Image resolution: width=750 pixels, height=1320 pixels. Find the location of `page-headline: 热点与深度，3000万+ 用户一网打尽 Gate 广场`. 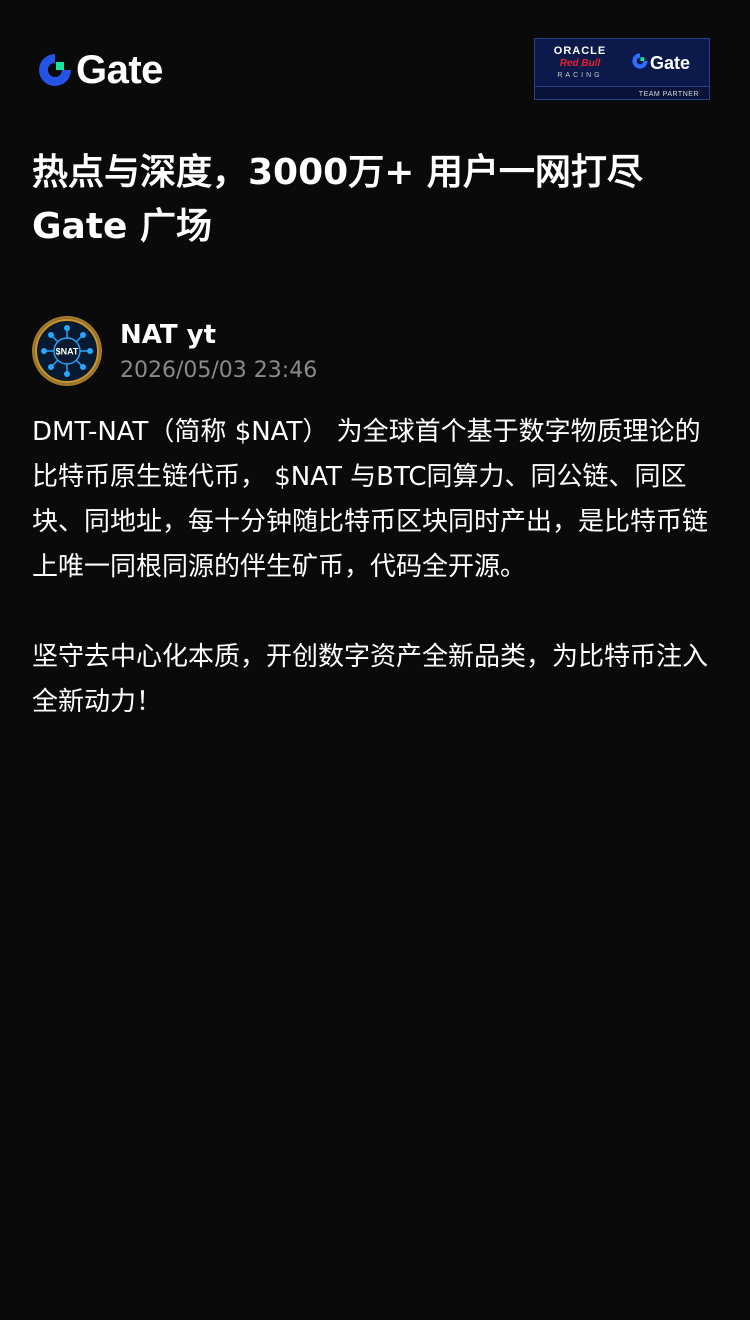

page-headline: 热点与深度，3000万+ 用户一网打尽 Gate 广场 is located at coordinates (377, 200).